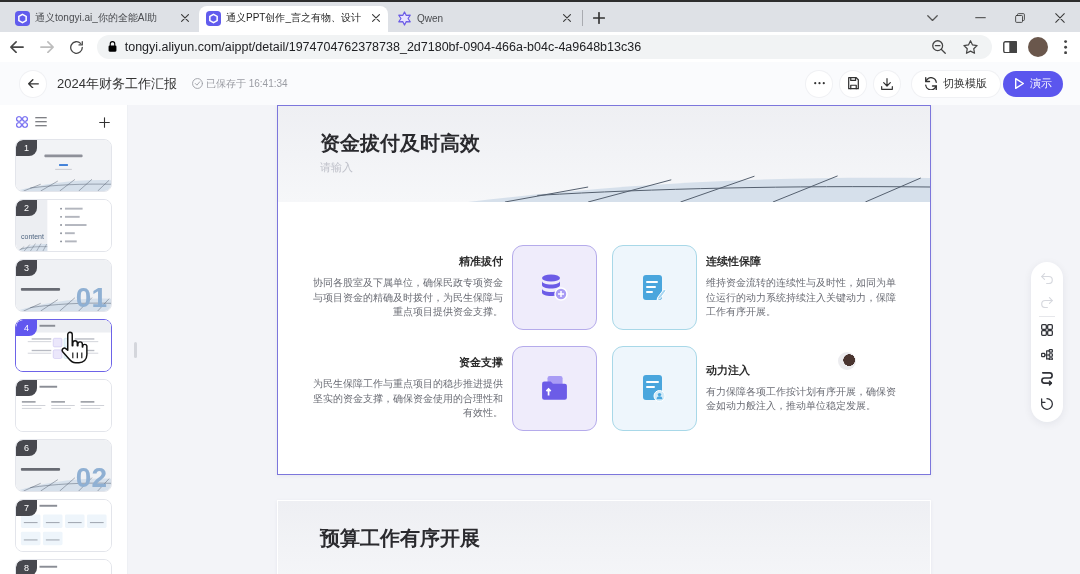 The height and width of the screenshot is (574, 1080). What do you see at coordinates (939, 47) in the screenshot?
I see `zoom-out-icon` at bounding box center [939, 47].